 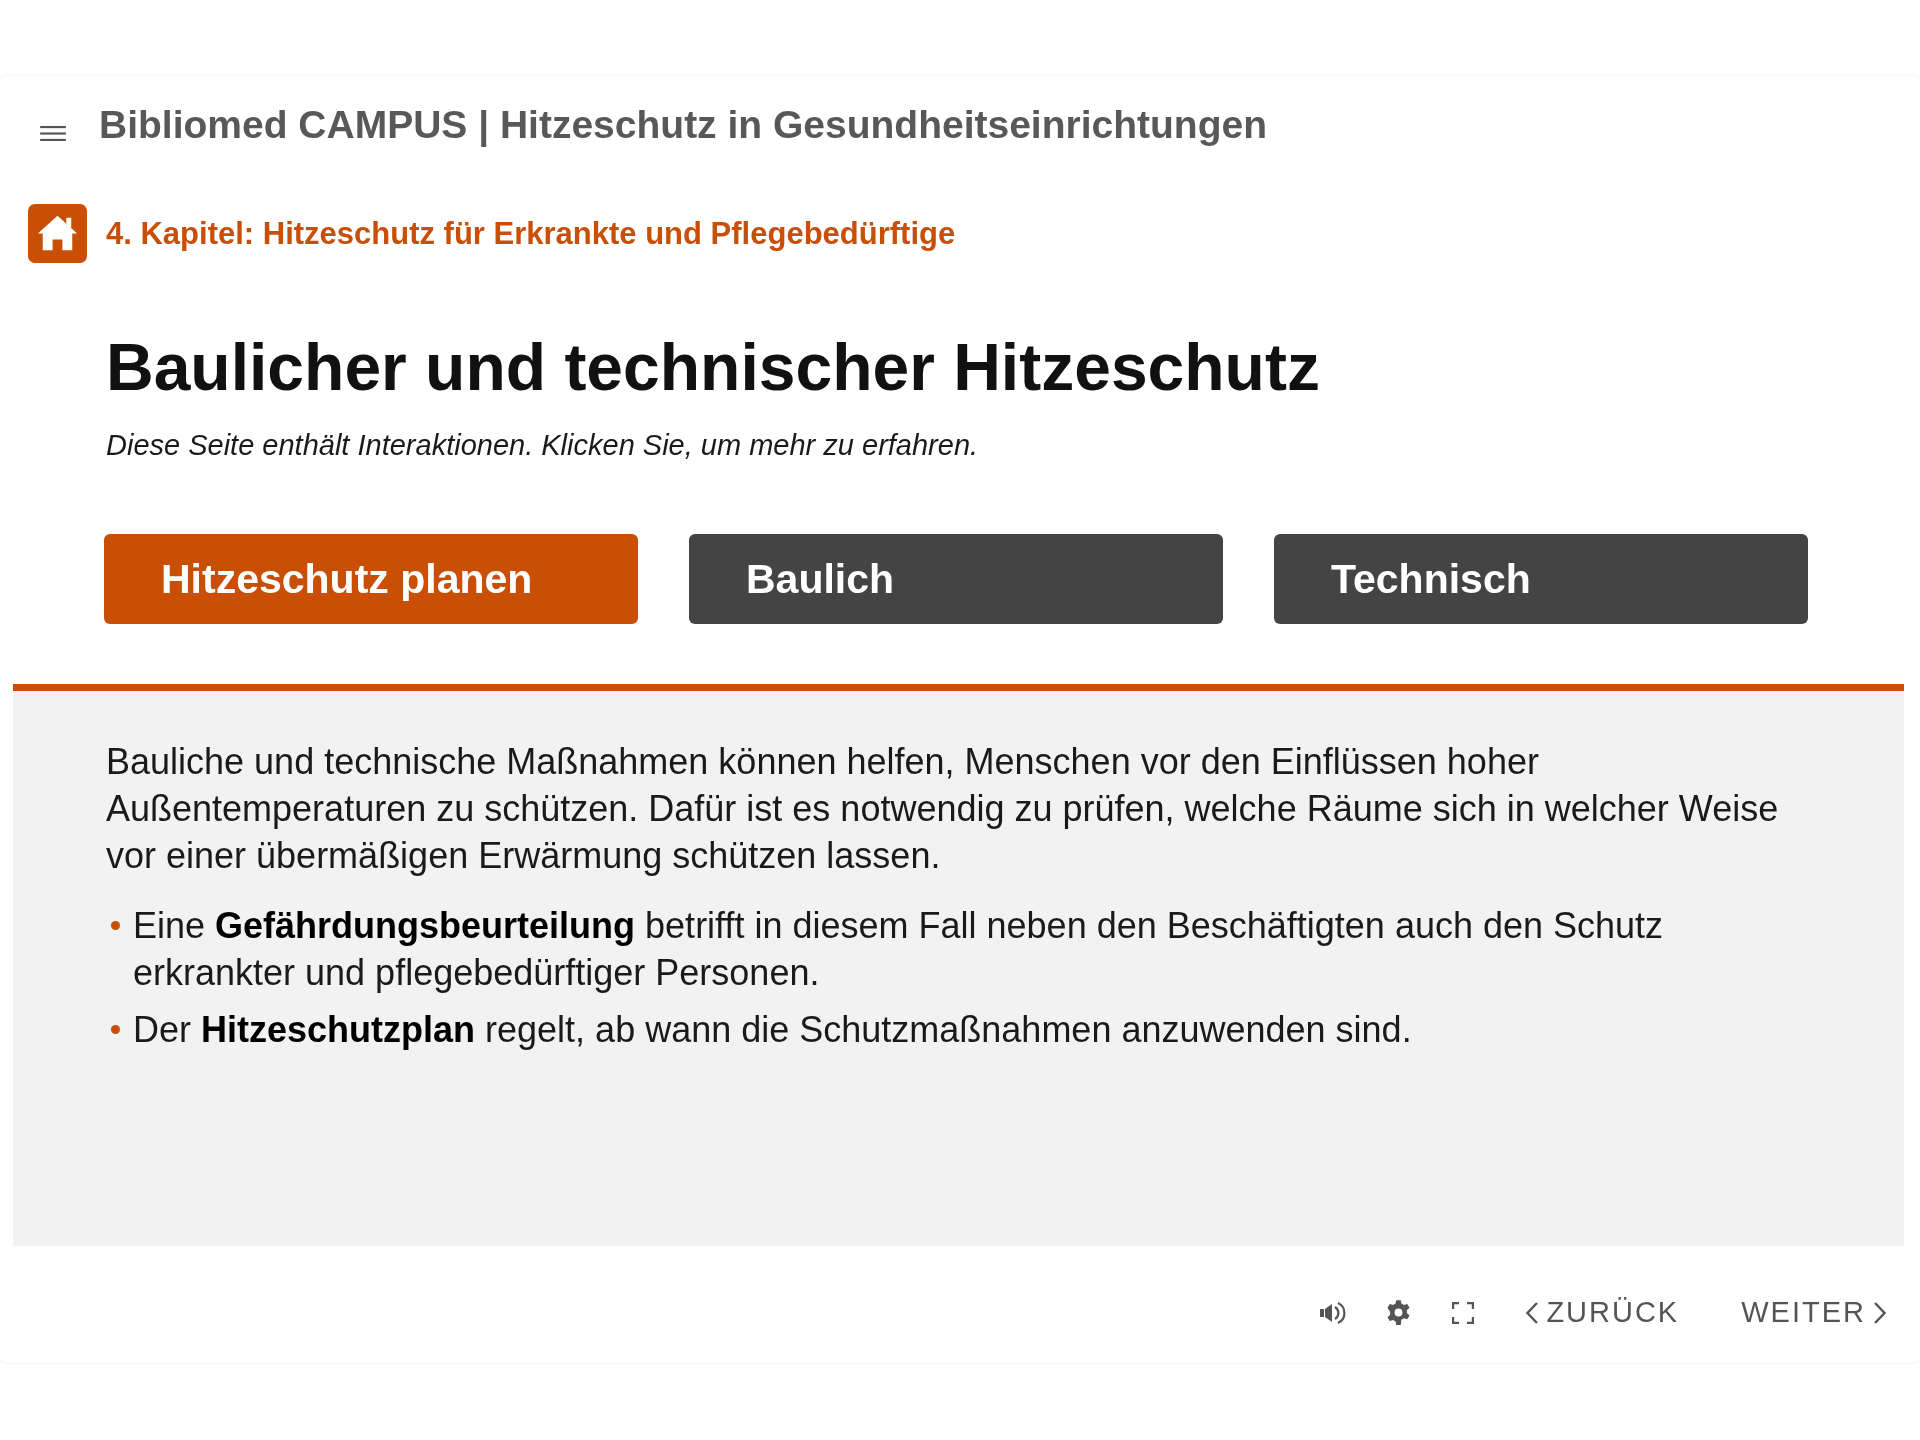 I want to click on bullet-text: Der Hitzeschutzplan regelt, ab wann die Schutzmaßnahmen anzuwenden sind., so click(x=772, y=1030).